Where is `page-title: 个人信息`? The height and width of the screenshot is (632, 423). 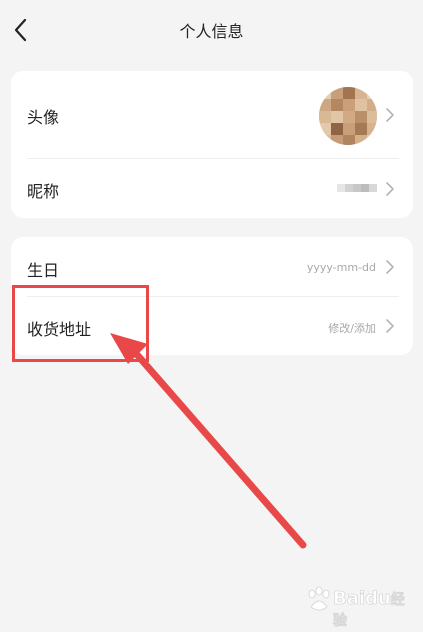 page-title: 个人信息 is located at coordinates (211, 31).